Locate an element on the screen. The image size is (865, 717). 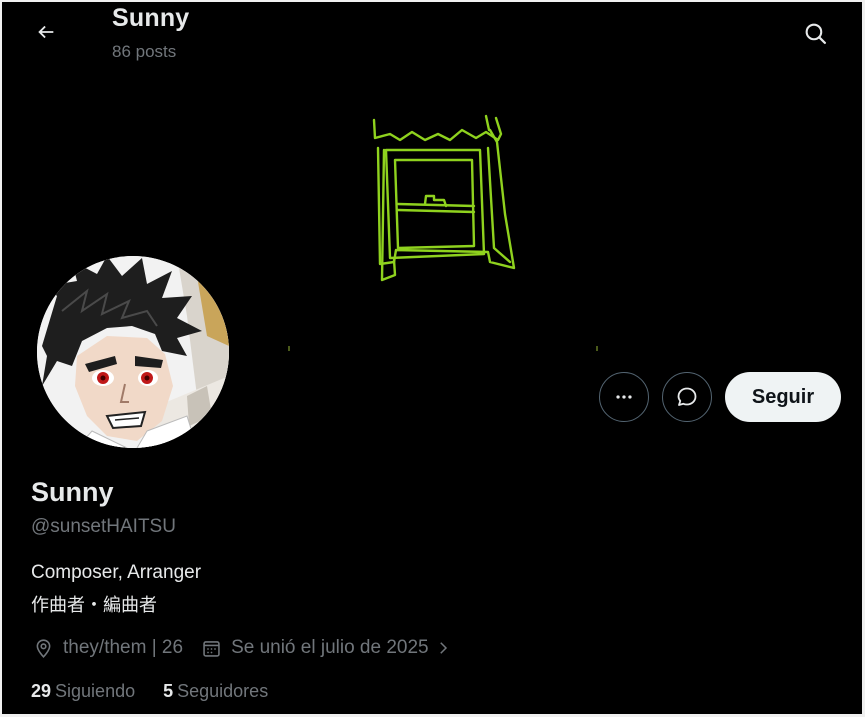
search-icon is located at coordinates (815, 33).